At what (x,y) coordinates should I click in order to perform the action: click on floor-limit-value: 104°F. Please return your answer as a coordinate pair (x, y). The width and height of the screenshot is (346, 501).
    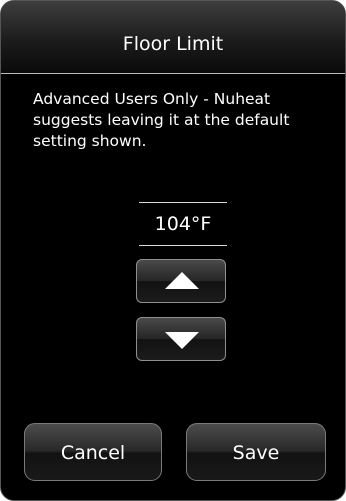
    Looking at the image, I should click on (183, 224).